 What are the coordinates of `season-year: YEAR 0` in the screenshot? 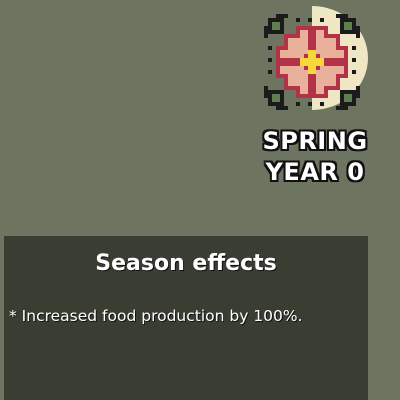 It's located at (315, 172).